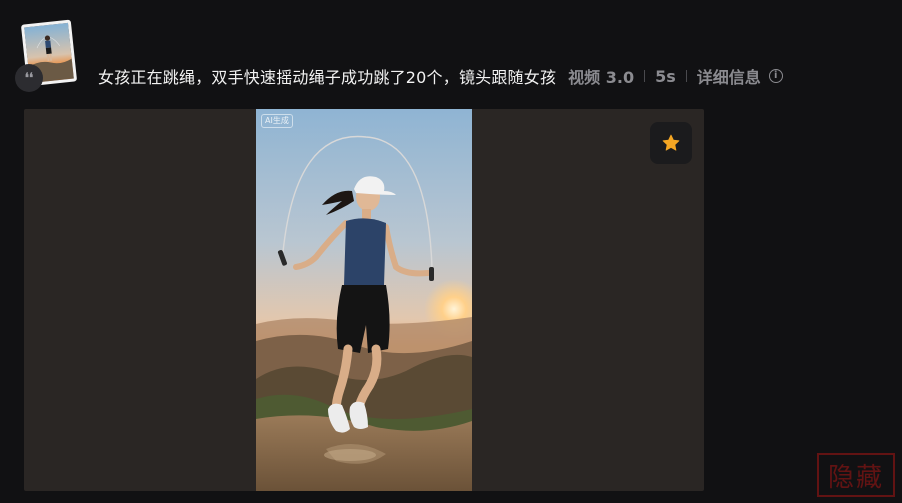 The image size is (902, 503). What do you see at coordinates (775, 76) in the screenshot?
I see `info-icon: i` at bounding box center [775, 76].